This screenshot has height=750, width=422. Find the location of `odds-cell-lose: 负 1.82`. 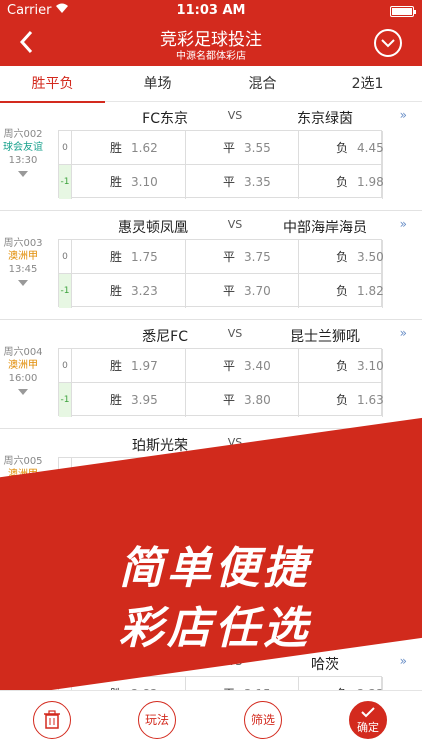

odds-cell-lose: 负 1.82 is located at coordinates (341, 291).